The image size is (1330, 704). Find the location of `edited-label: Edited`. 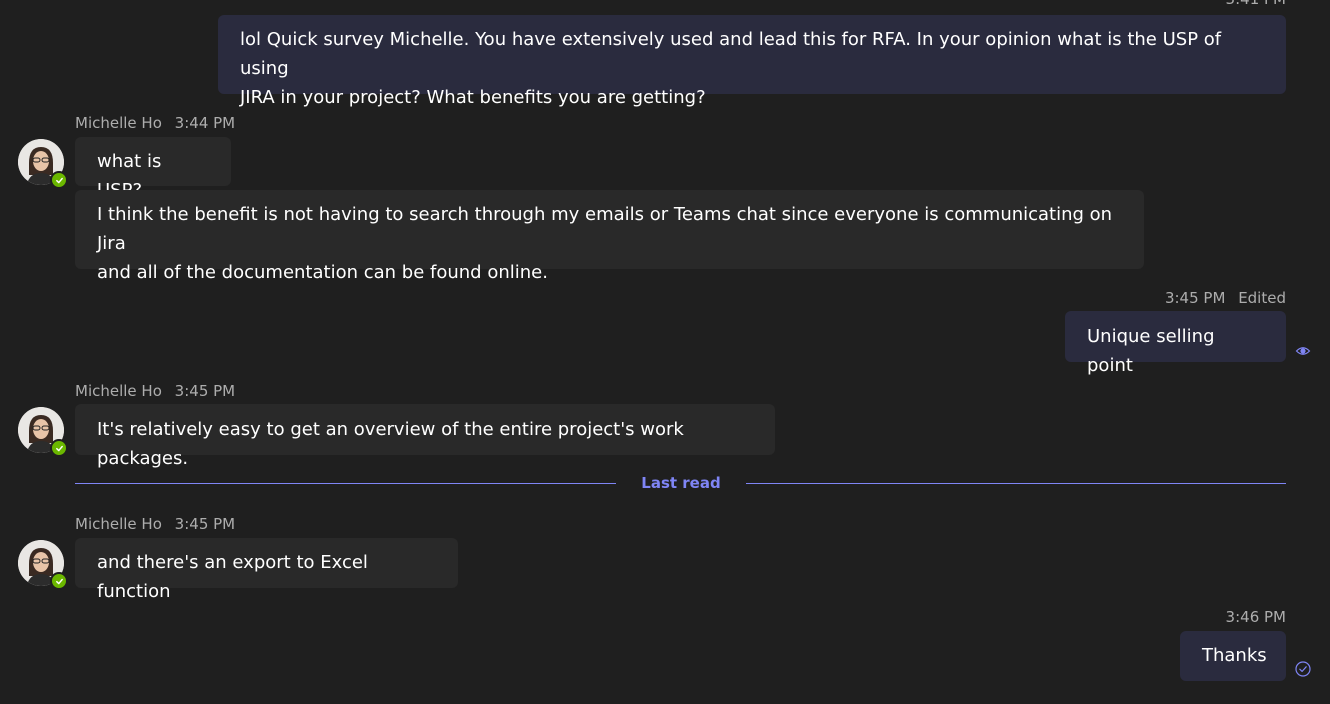

edited-label: Edited is located at coordinates (1262, 298).